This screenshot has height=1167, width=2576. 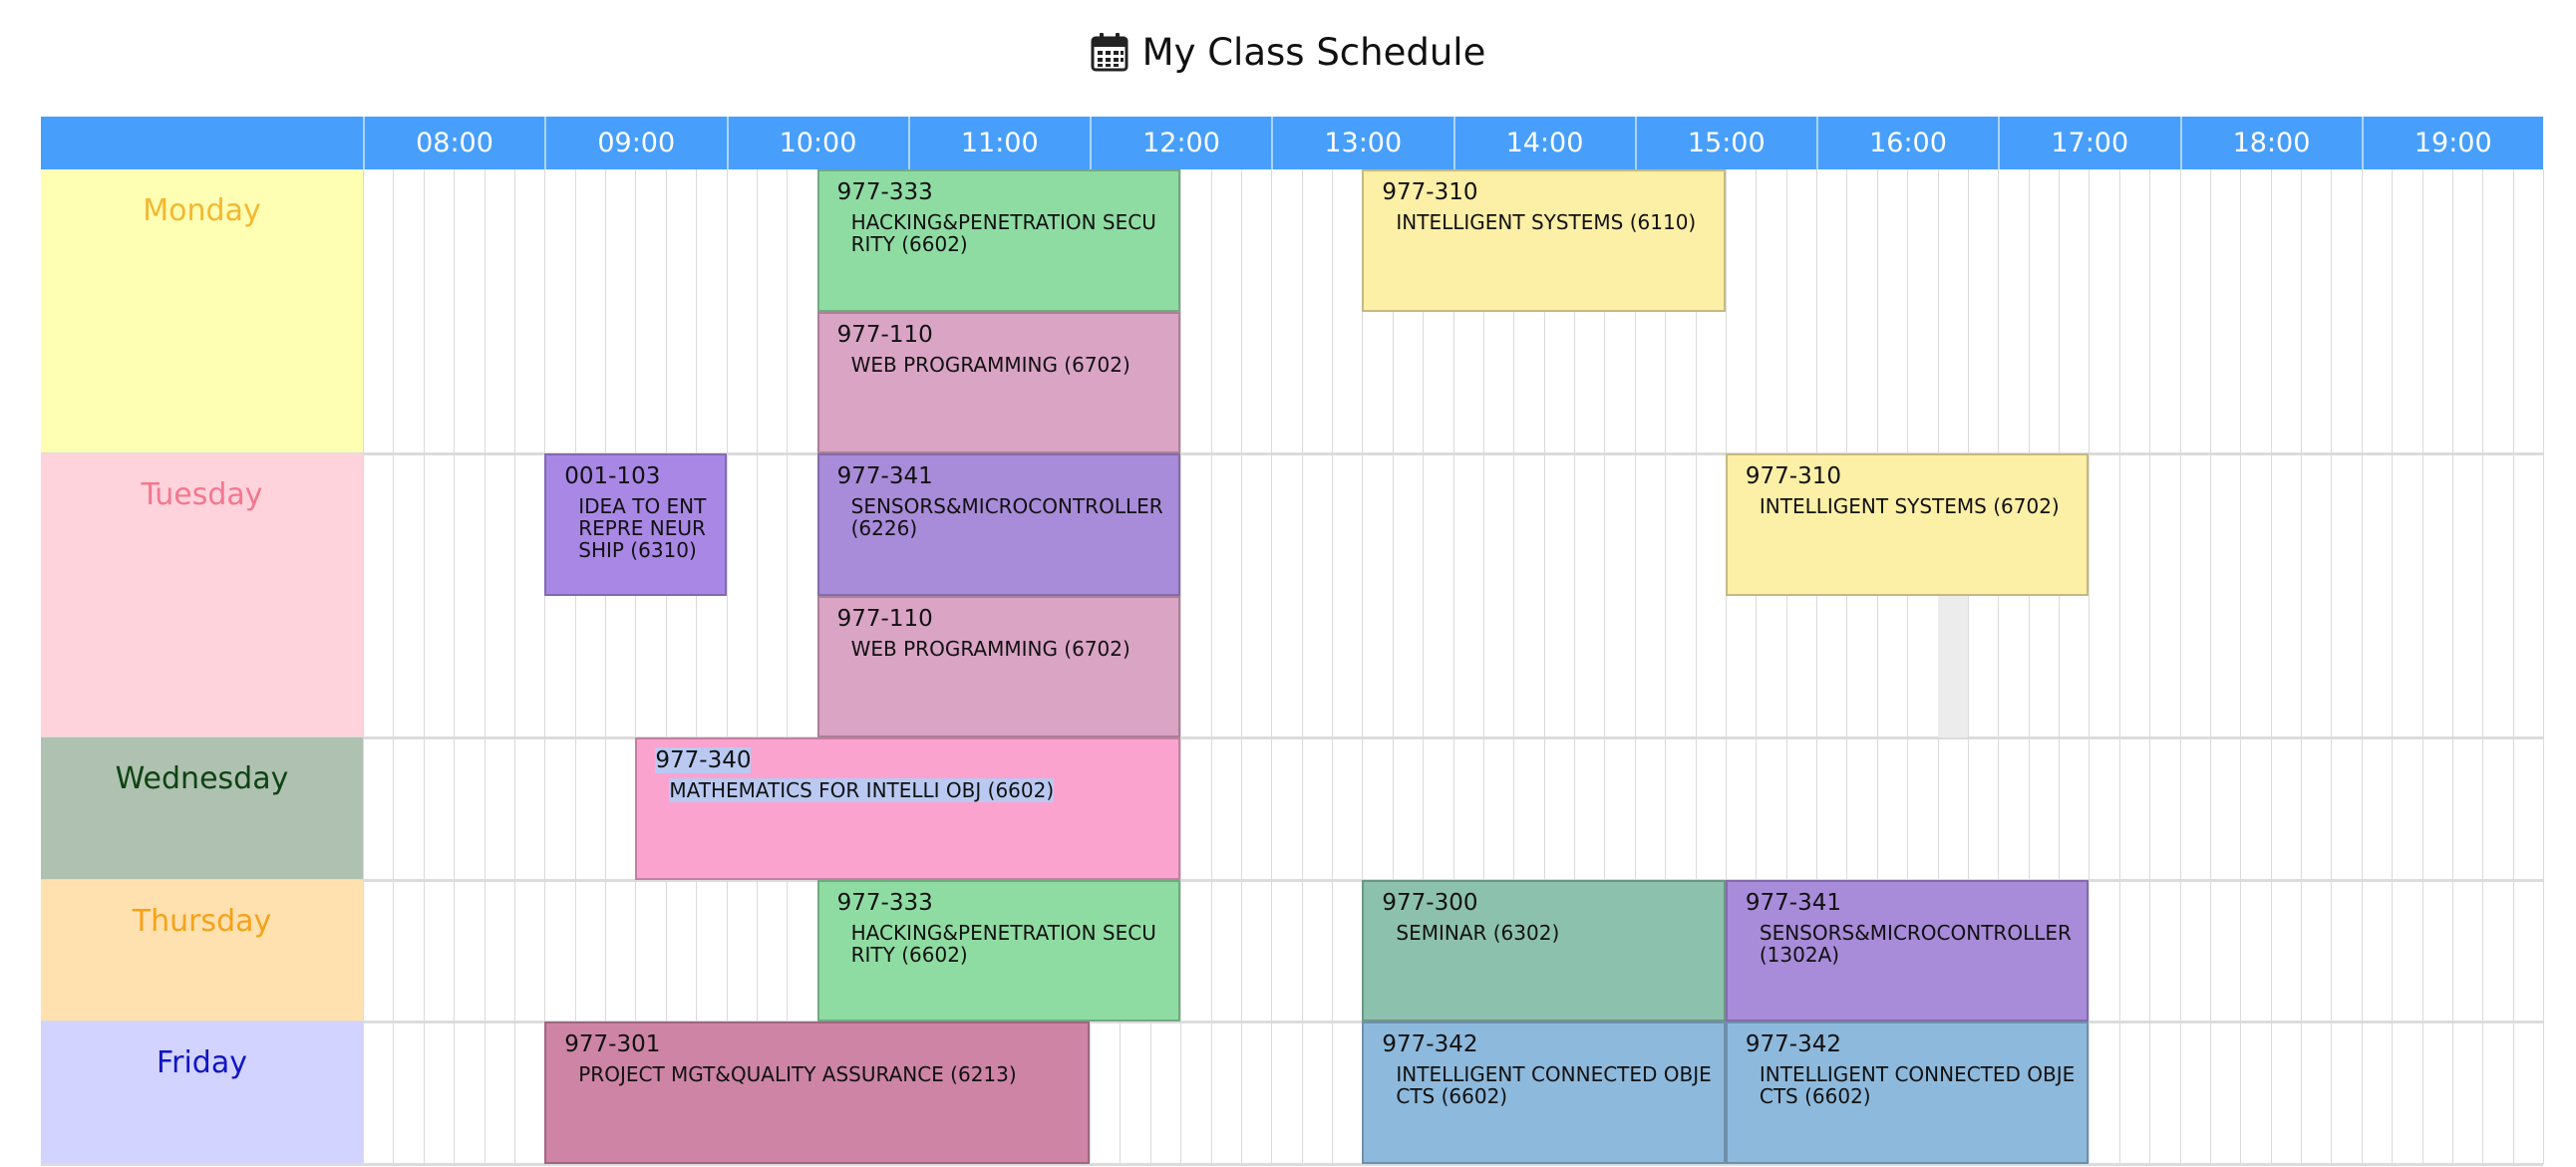 What do you see at coordinates (1478, 932) in the screenshot?
I see `course-name-text: SEMINAR (6302)` at bounding box center [1478, 932].